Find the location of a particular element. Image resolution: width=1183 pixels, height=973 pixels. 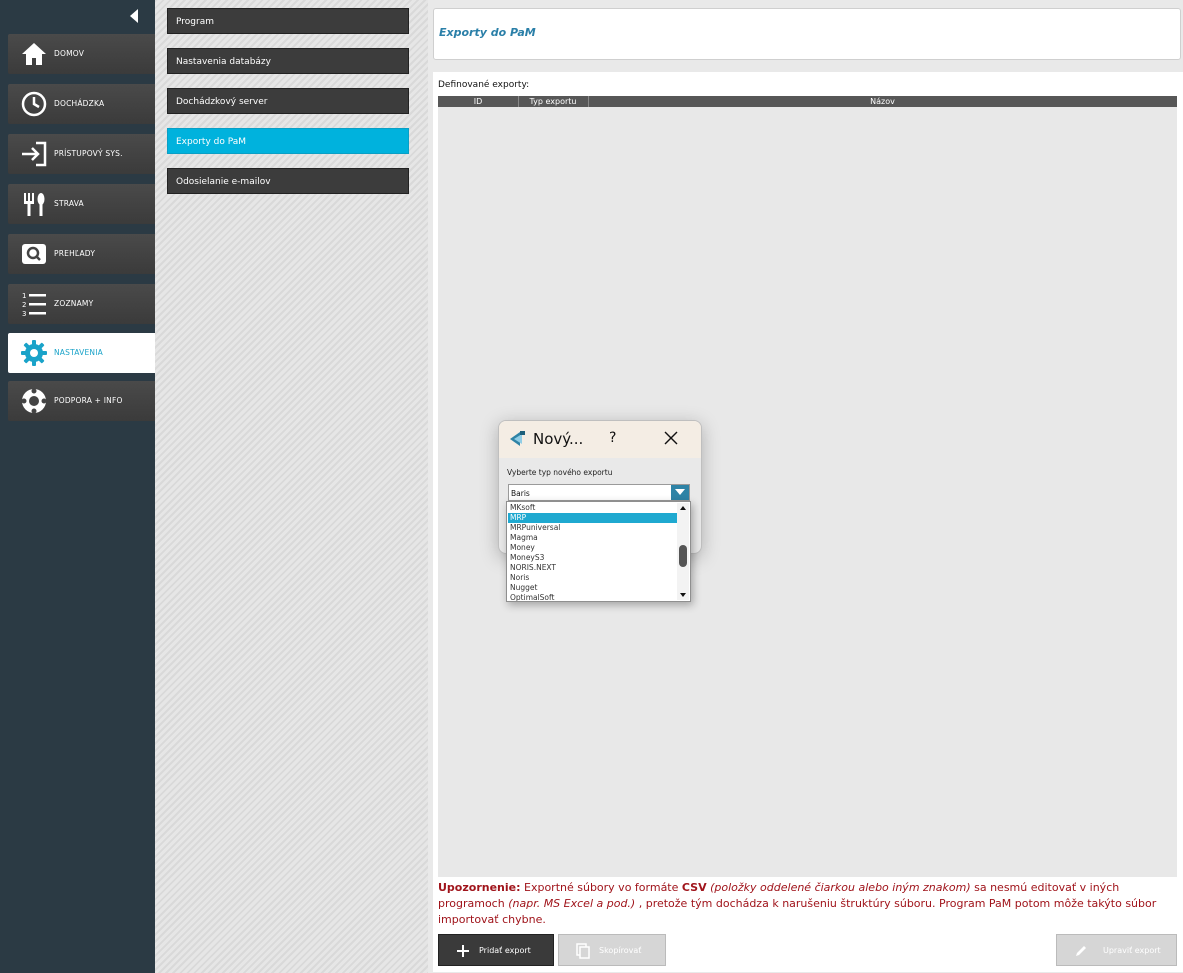

close-icon is located at coordinates (671, 438).